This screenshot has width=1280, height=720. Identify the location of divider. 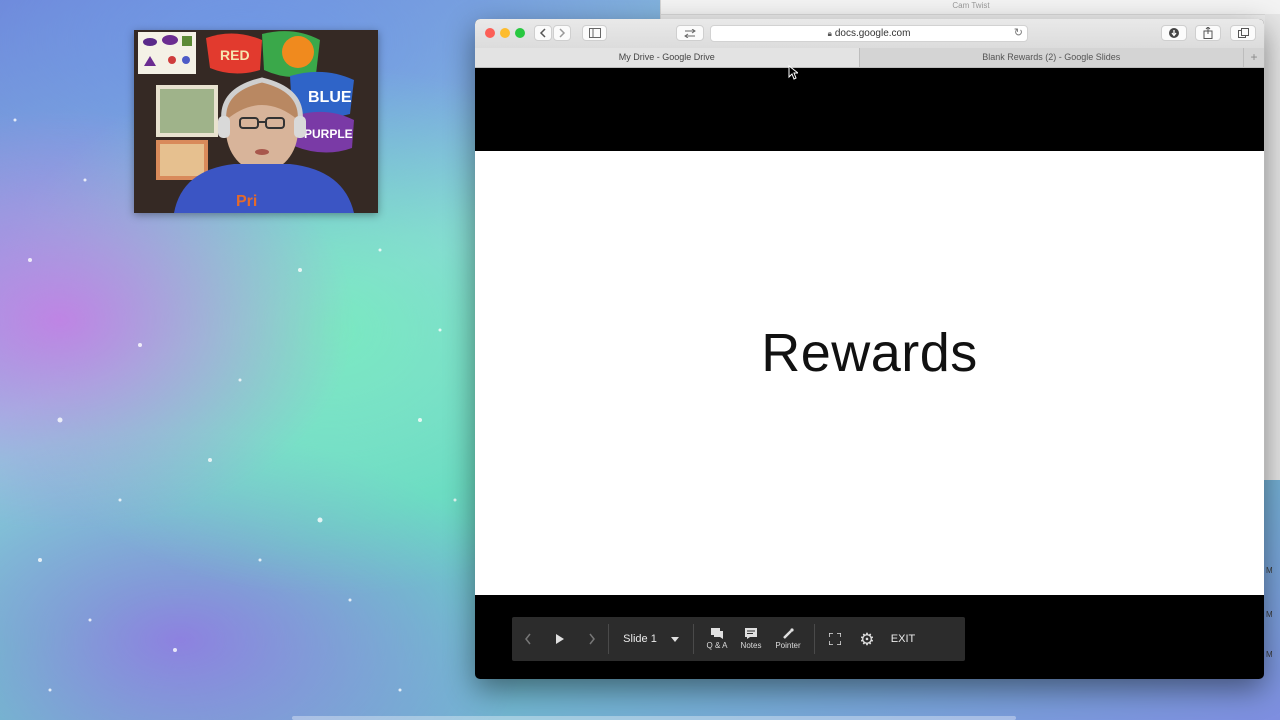
(693, 639).